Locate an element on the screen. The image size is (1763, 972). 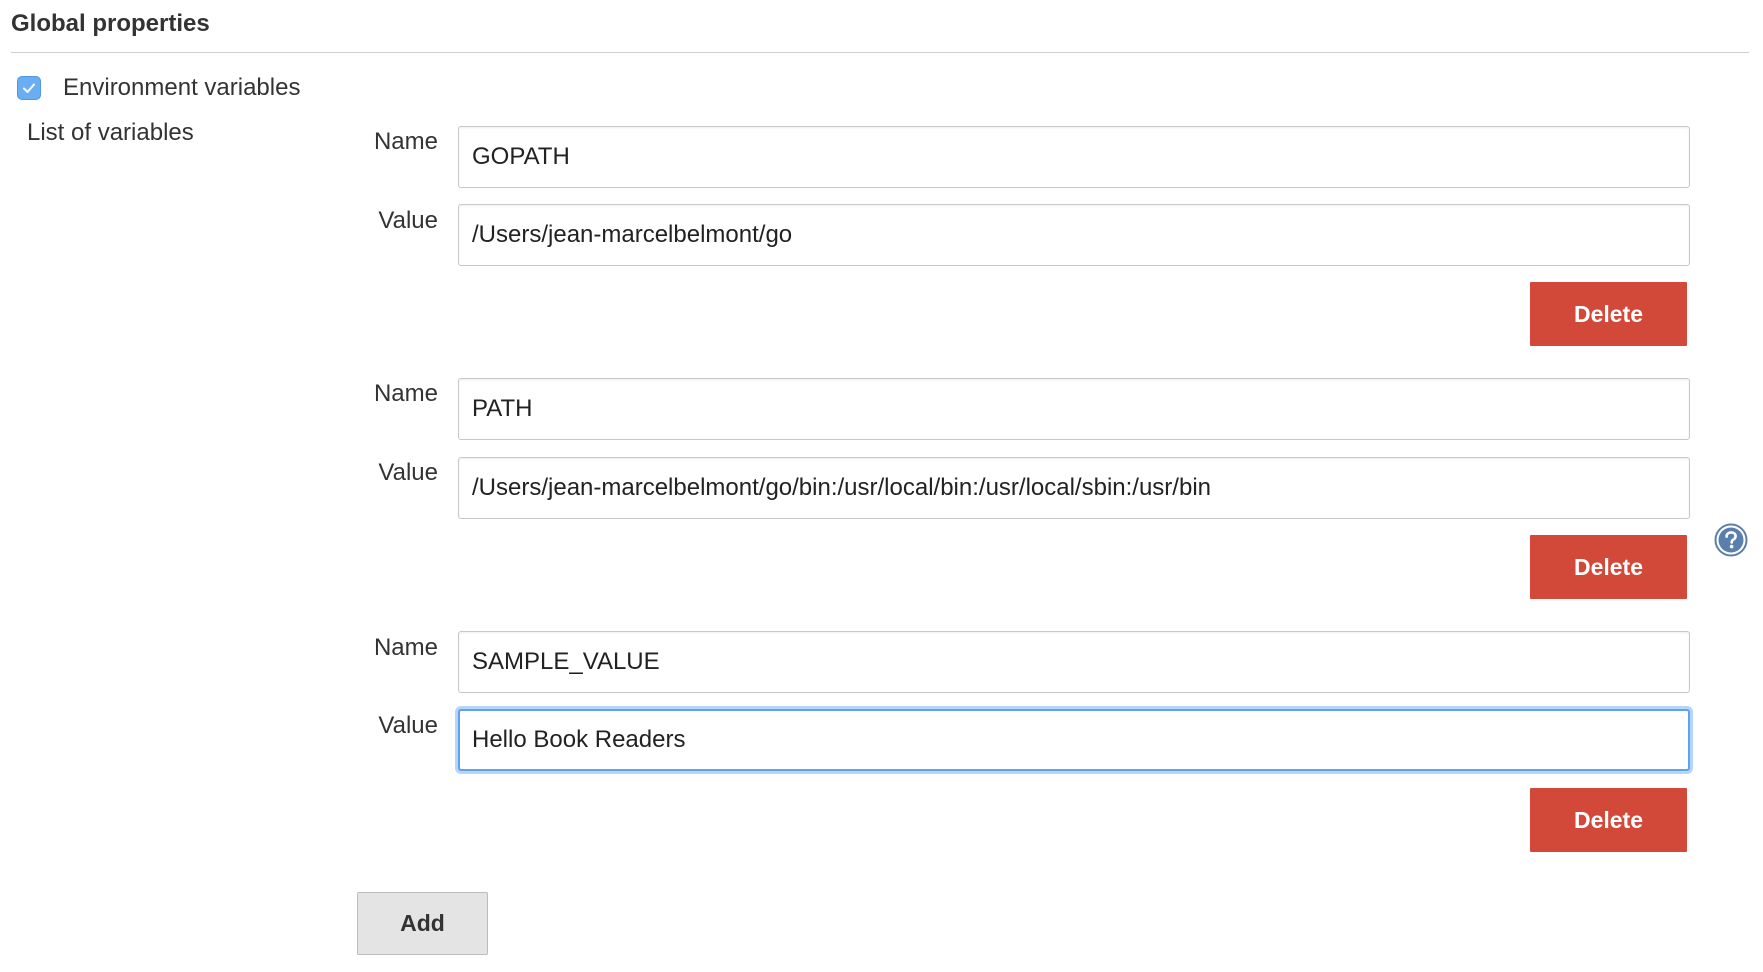
checkmark-icon is located at coordinates (29, 88).